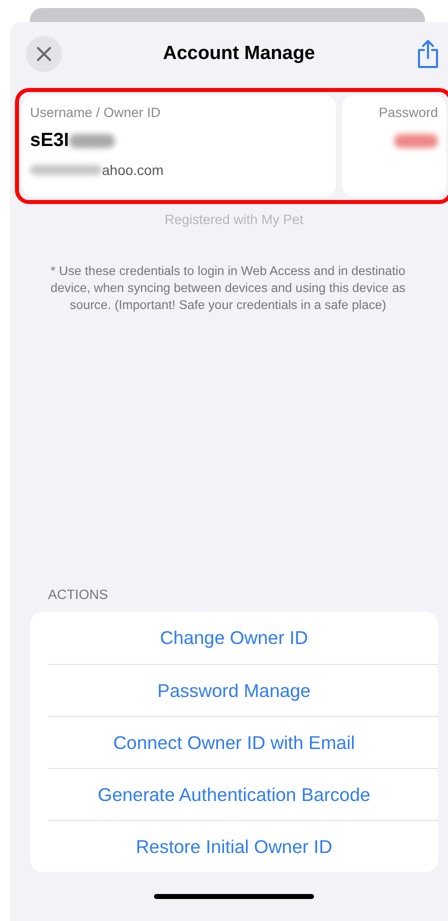 The image size is (448, 921). I want to click on username-value: sE3I, so click(50, 141).